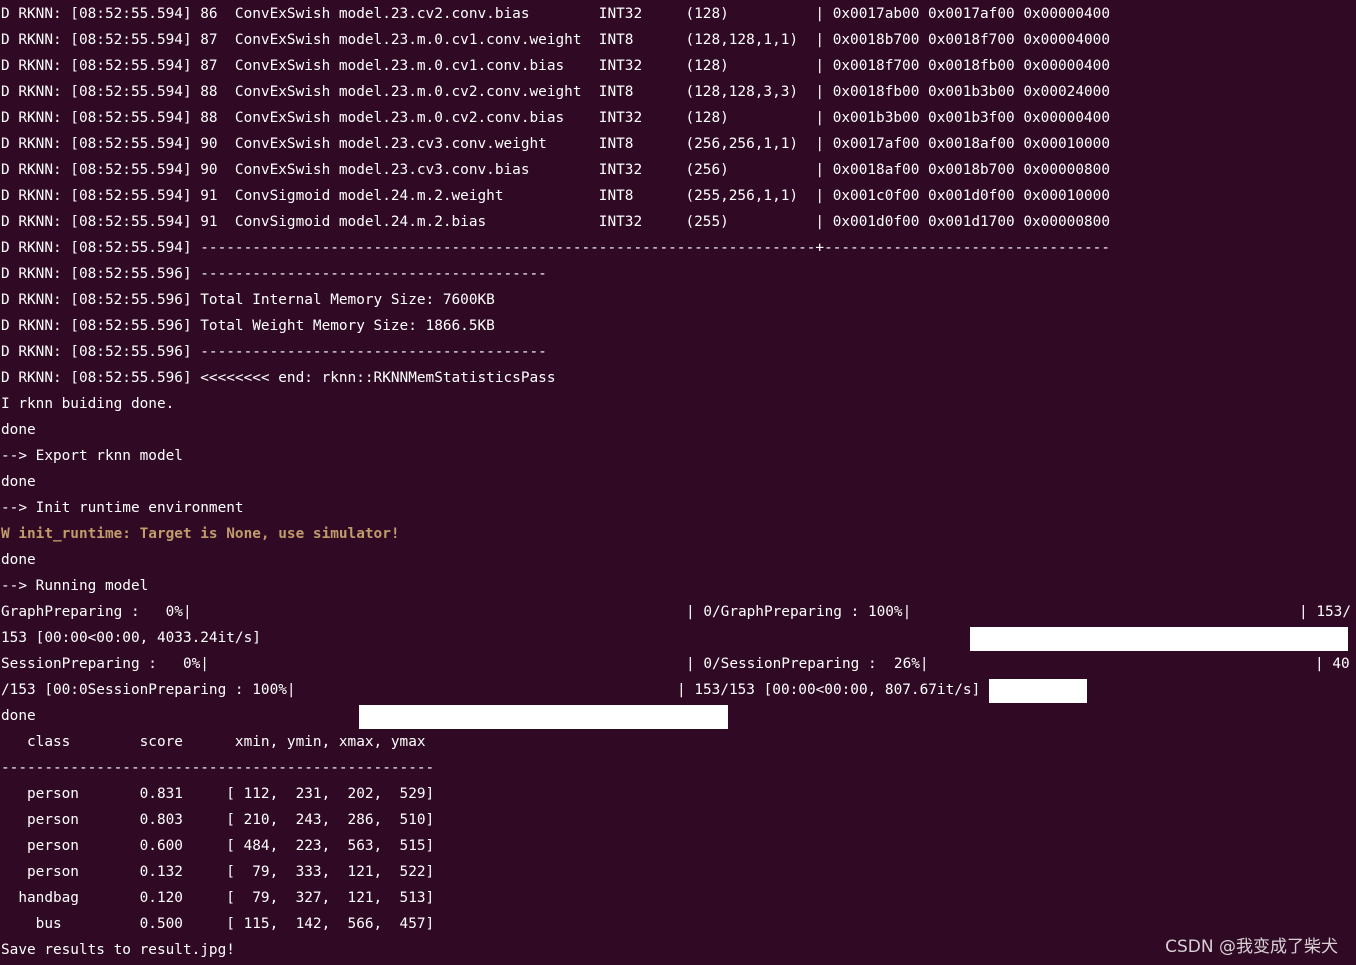 Image resolution: width=1356 pixels, height=965 pixels. What do you see at coordinates (1251, 947) in the screenshot?
I see `csdn-watermark: CSDN @我变成了柴犬` at bounding box center [1251, 947].